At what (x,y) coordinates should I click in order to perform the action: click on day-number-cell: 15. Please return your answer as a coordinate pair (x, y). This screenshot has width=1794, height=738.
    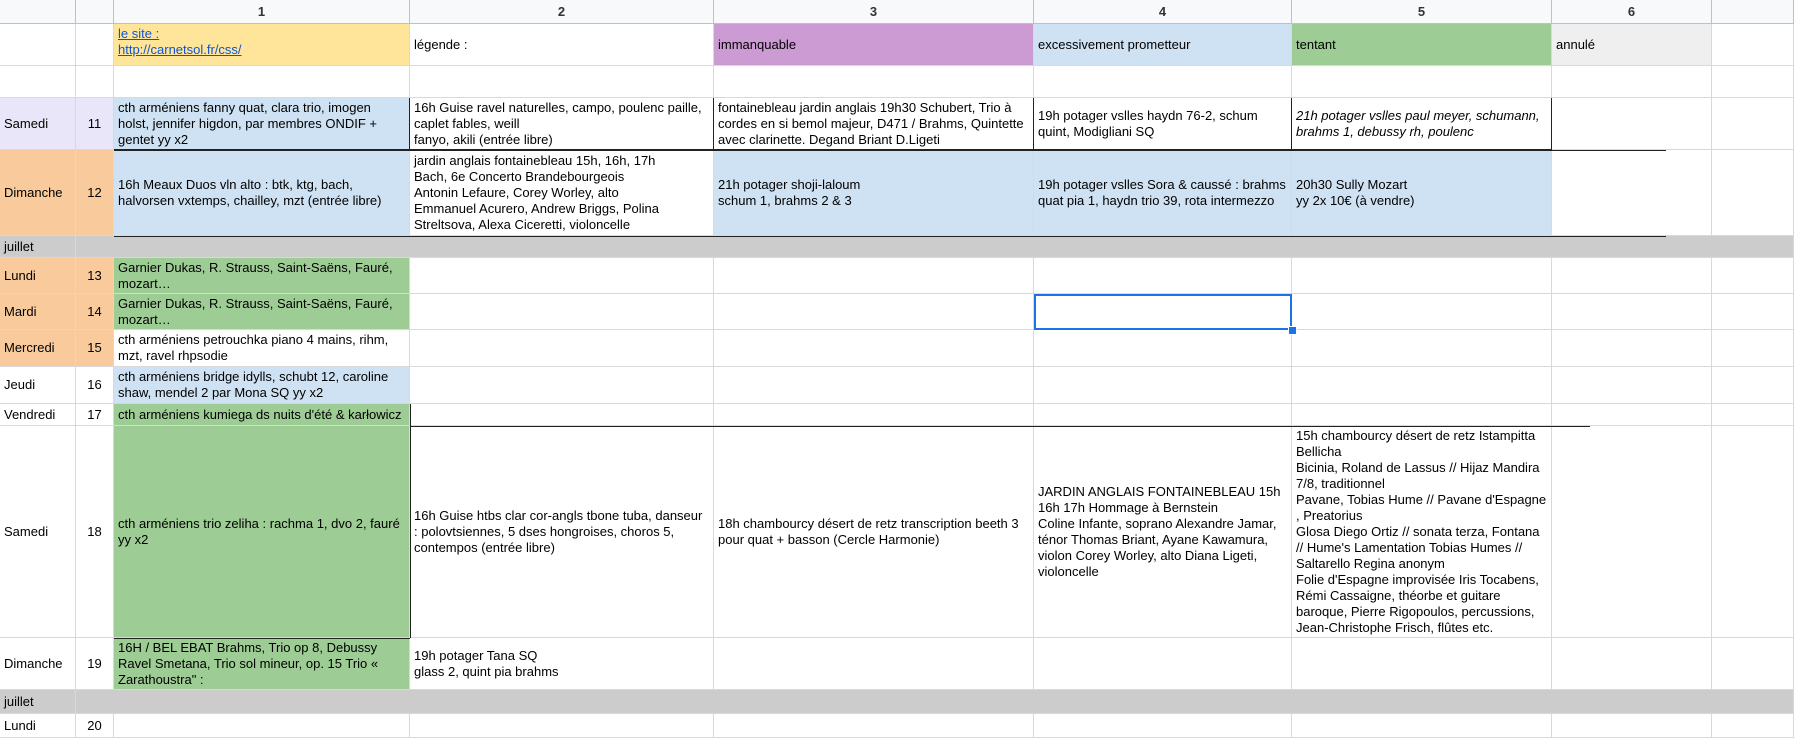
    Looking at the image, I should click on (95, 348).